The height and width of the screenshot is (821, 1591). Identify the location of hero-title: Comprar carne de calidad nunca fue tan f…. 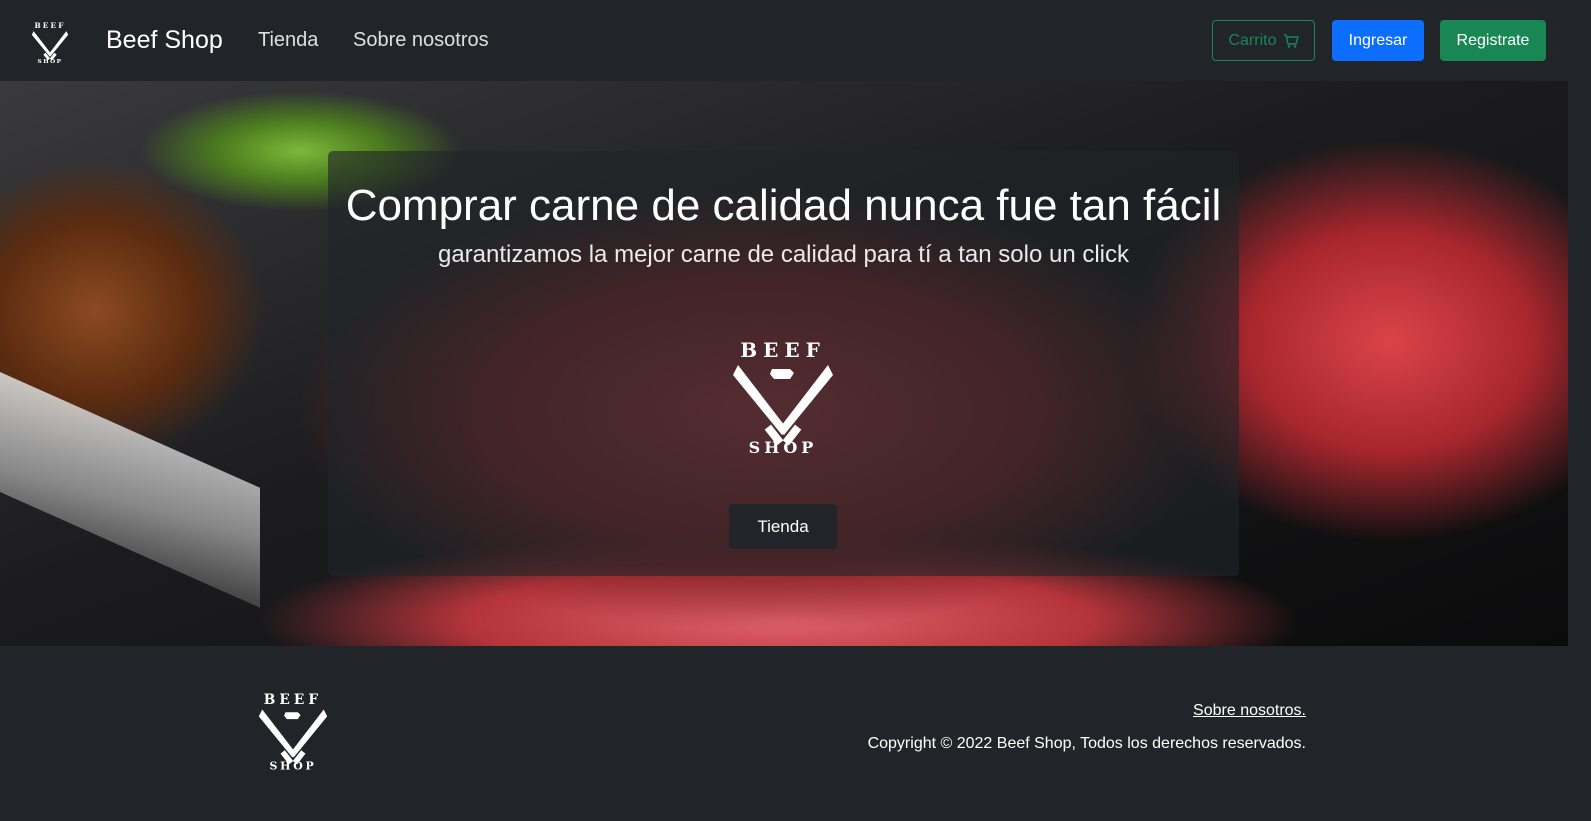
(783, 205).